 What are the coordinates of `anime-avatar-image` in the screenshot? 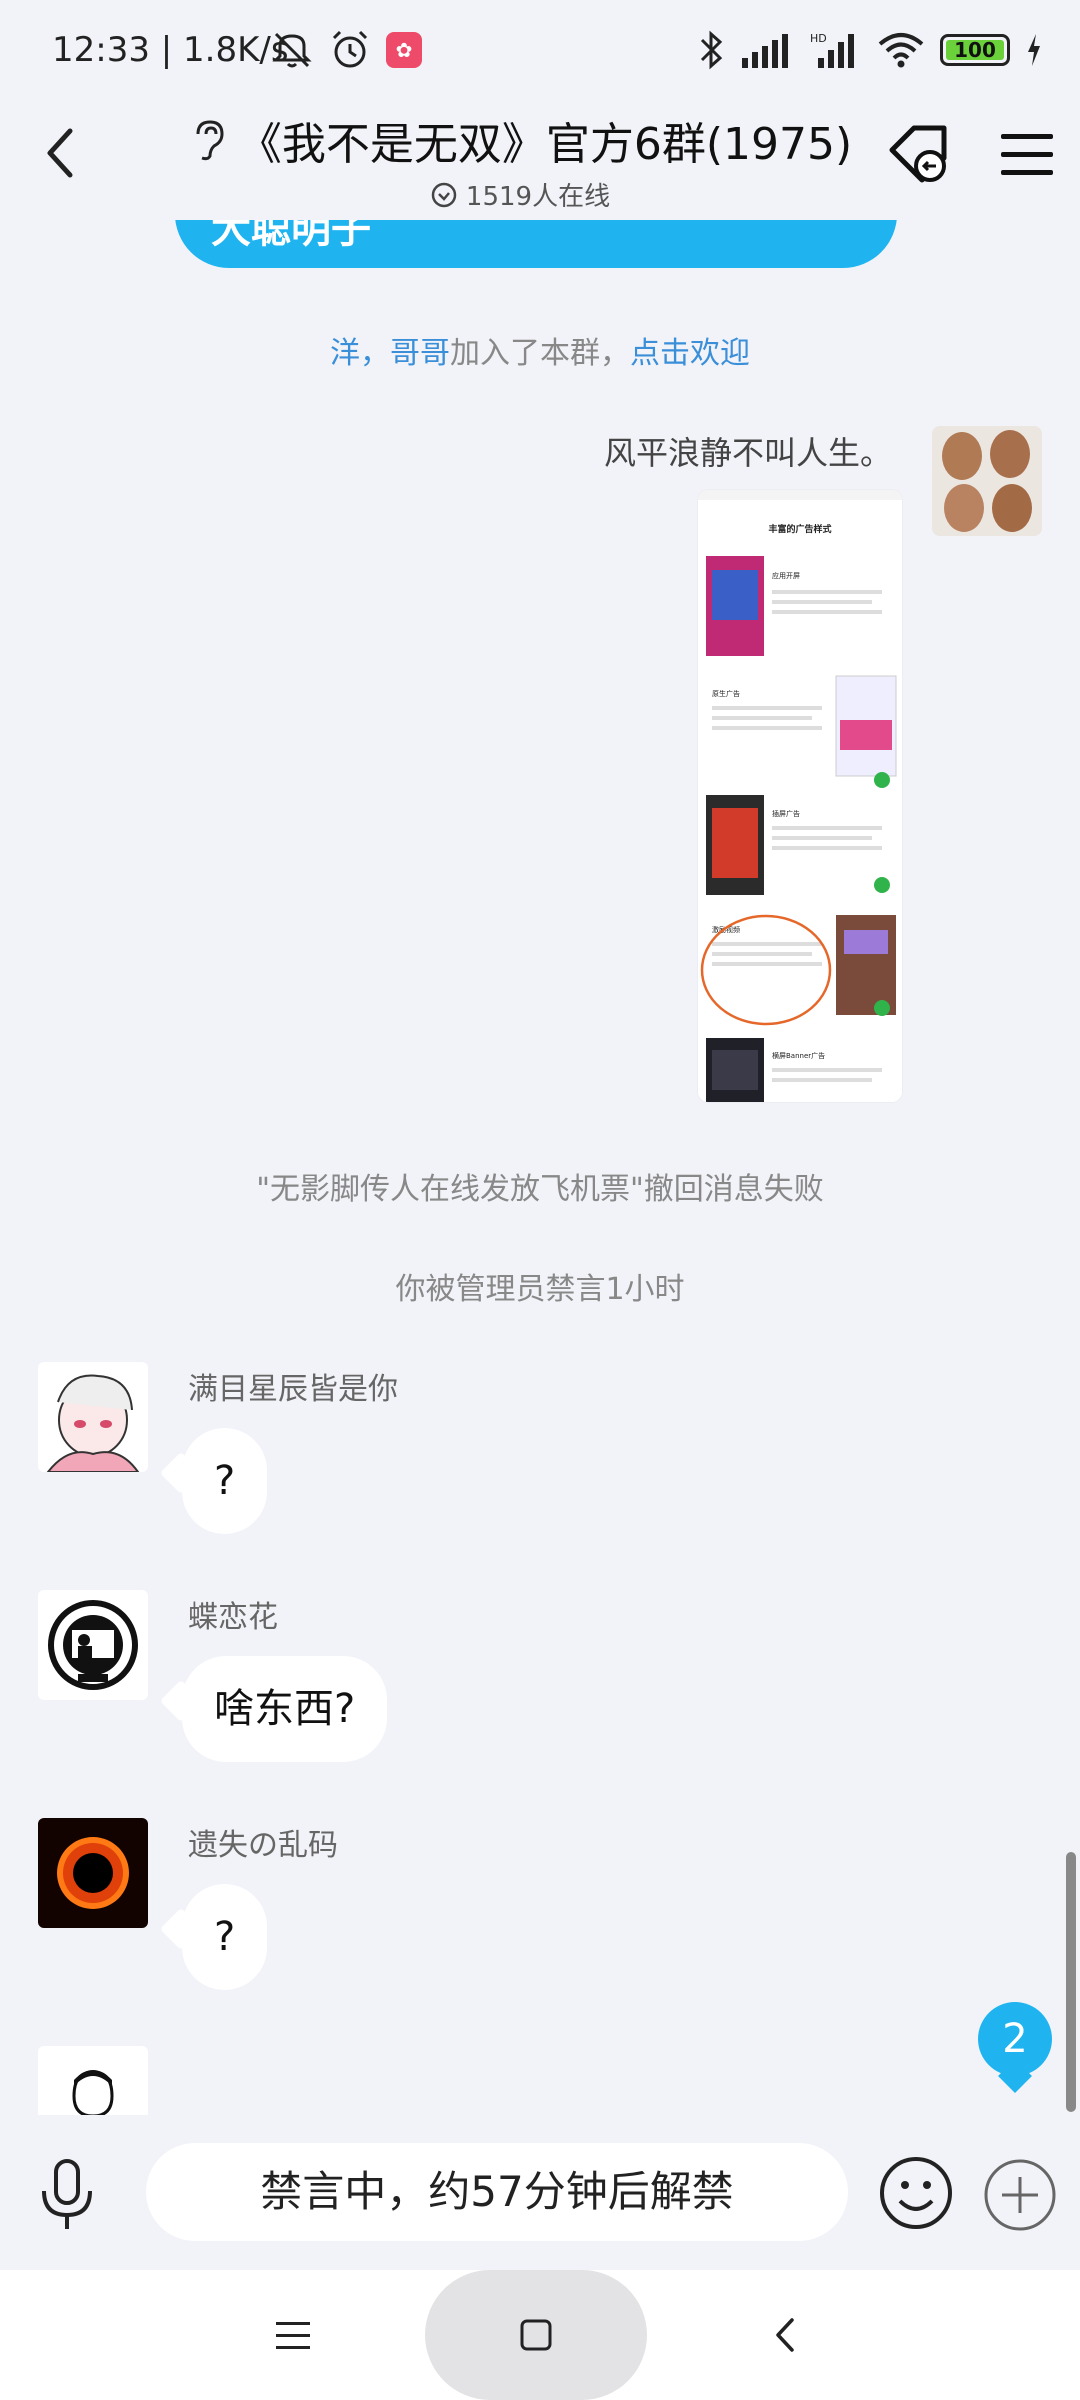 It's located at (93, 1417).